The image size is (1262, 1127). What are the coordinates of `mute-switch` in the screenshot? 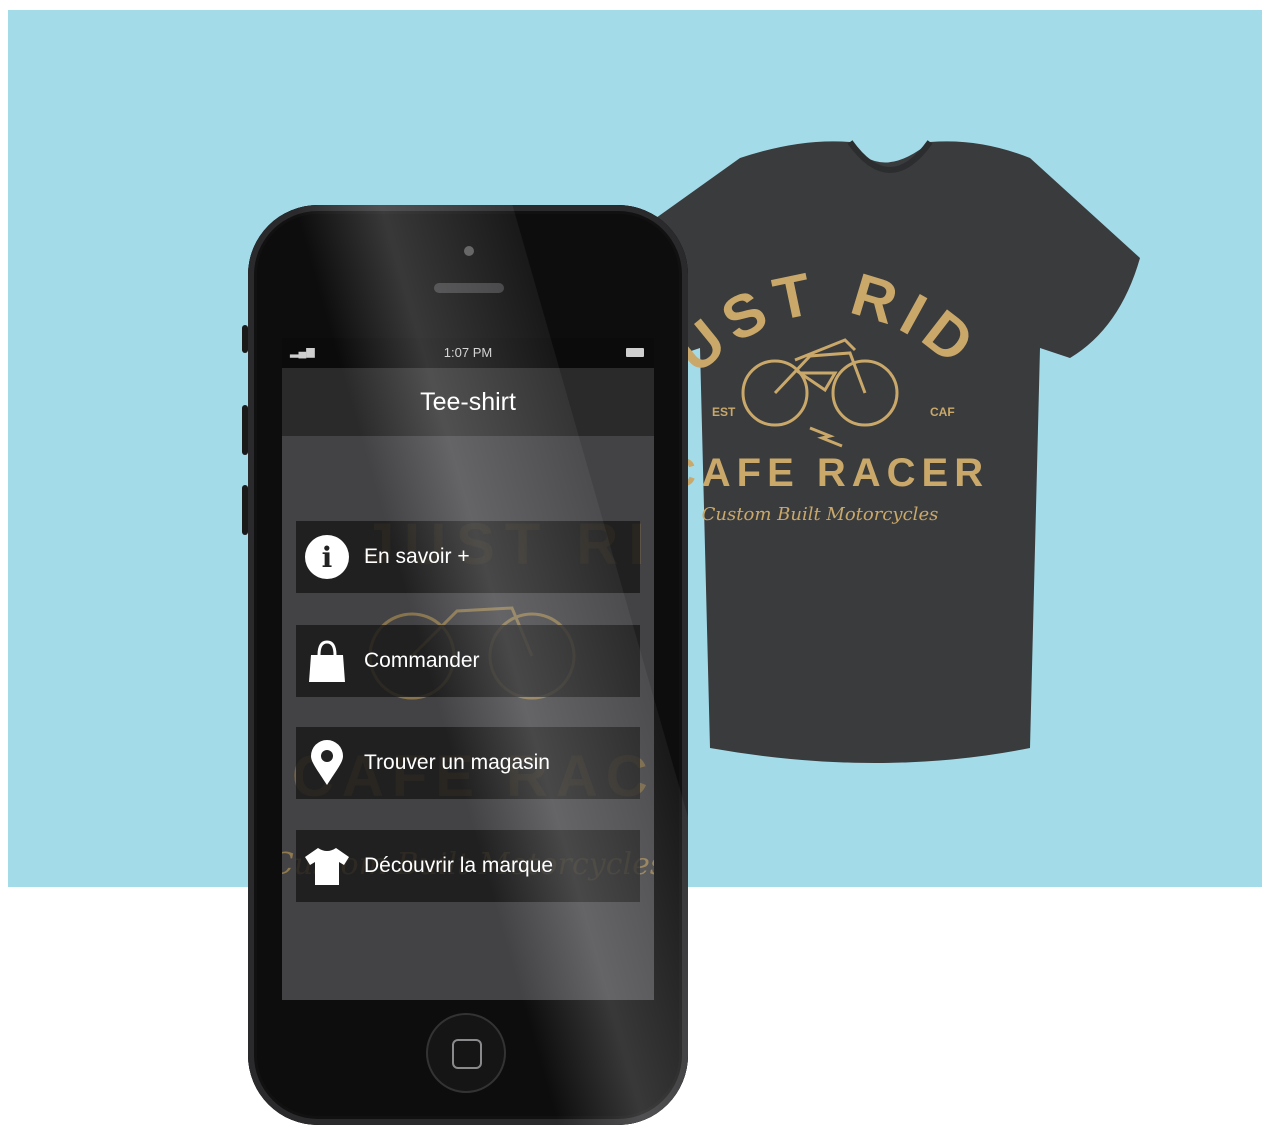 It's located at (245, 339).